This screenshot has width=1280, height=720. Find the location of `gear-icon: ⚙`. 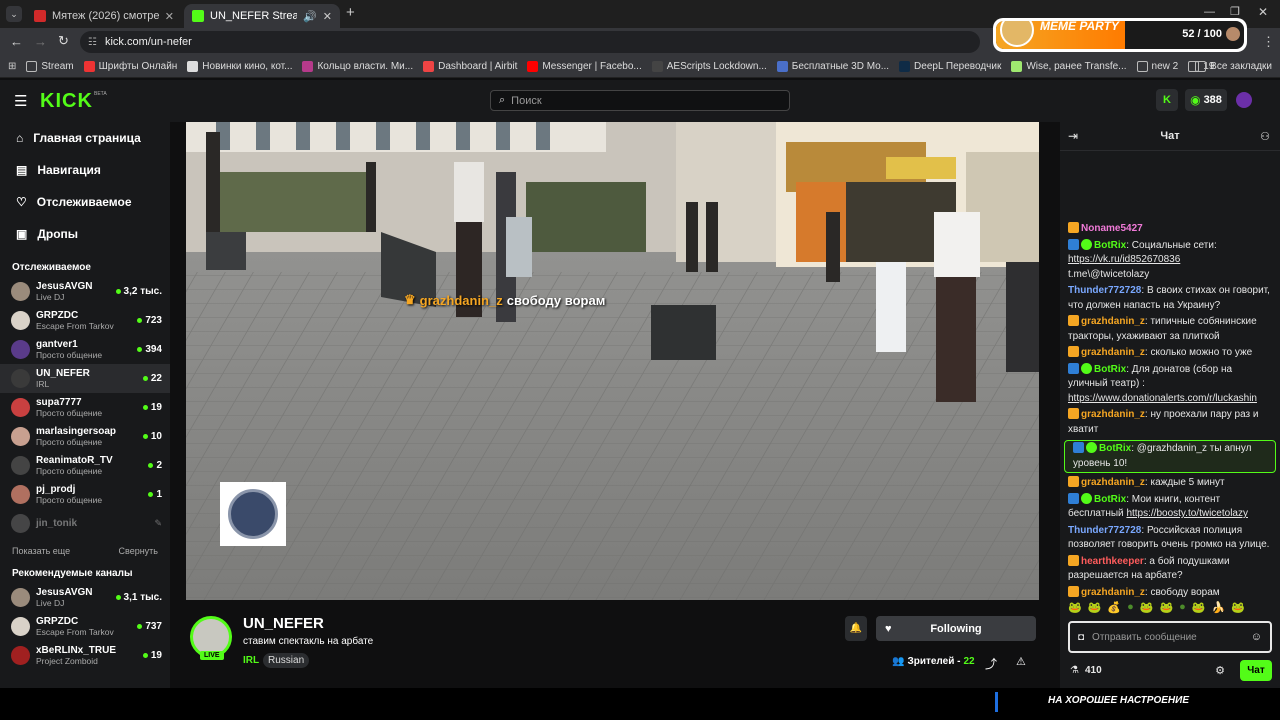

gear-icon: ⚙ is located at coordinates (1220, 670).